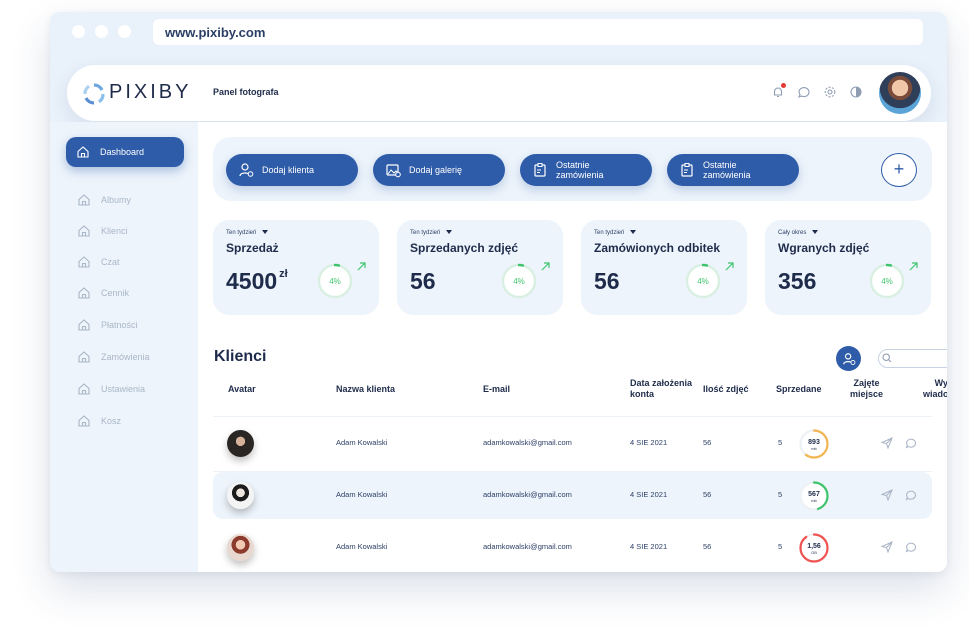 Image resolution: width=969 pixels, height=633 pixels. I want to click on bell-icon, so click(778, 91).